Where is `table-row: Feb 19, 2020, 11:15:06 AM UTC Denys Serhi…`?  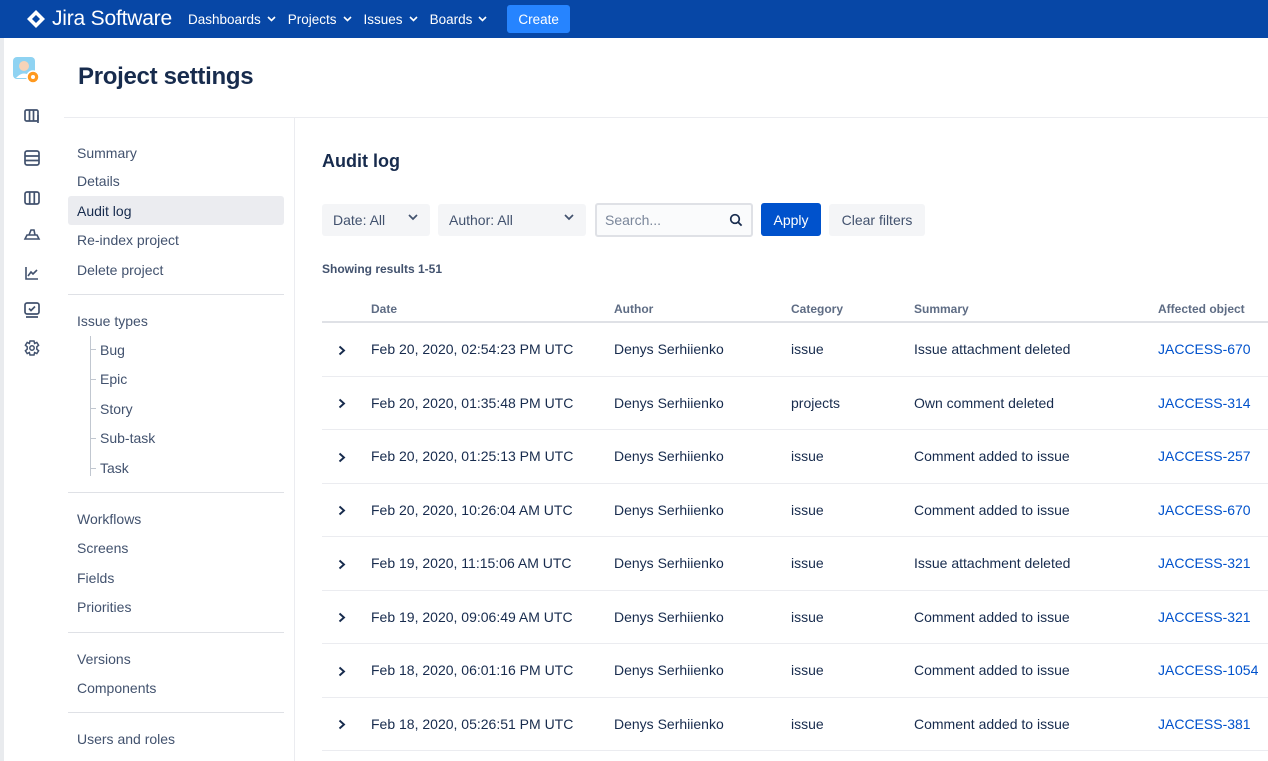 table-row: Feb 19, 2020, 11:15:06 AM UTC Denys Serhi… is located at coordinates (795, 564).